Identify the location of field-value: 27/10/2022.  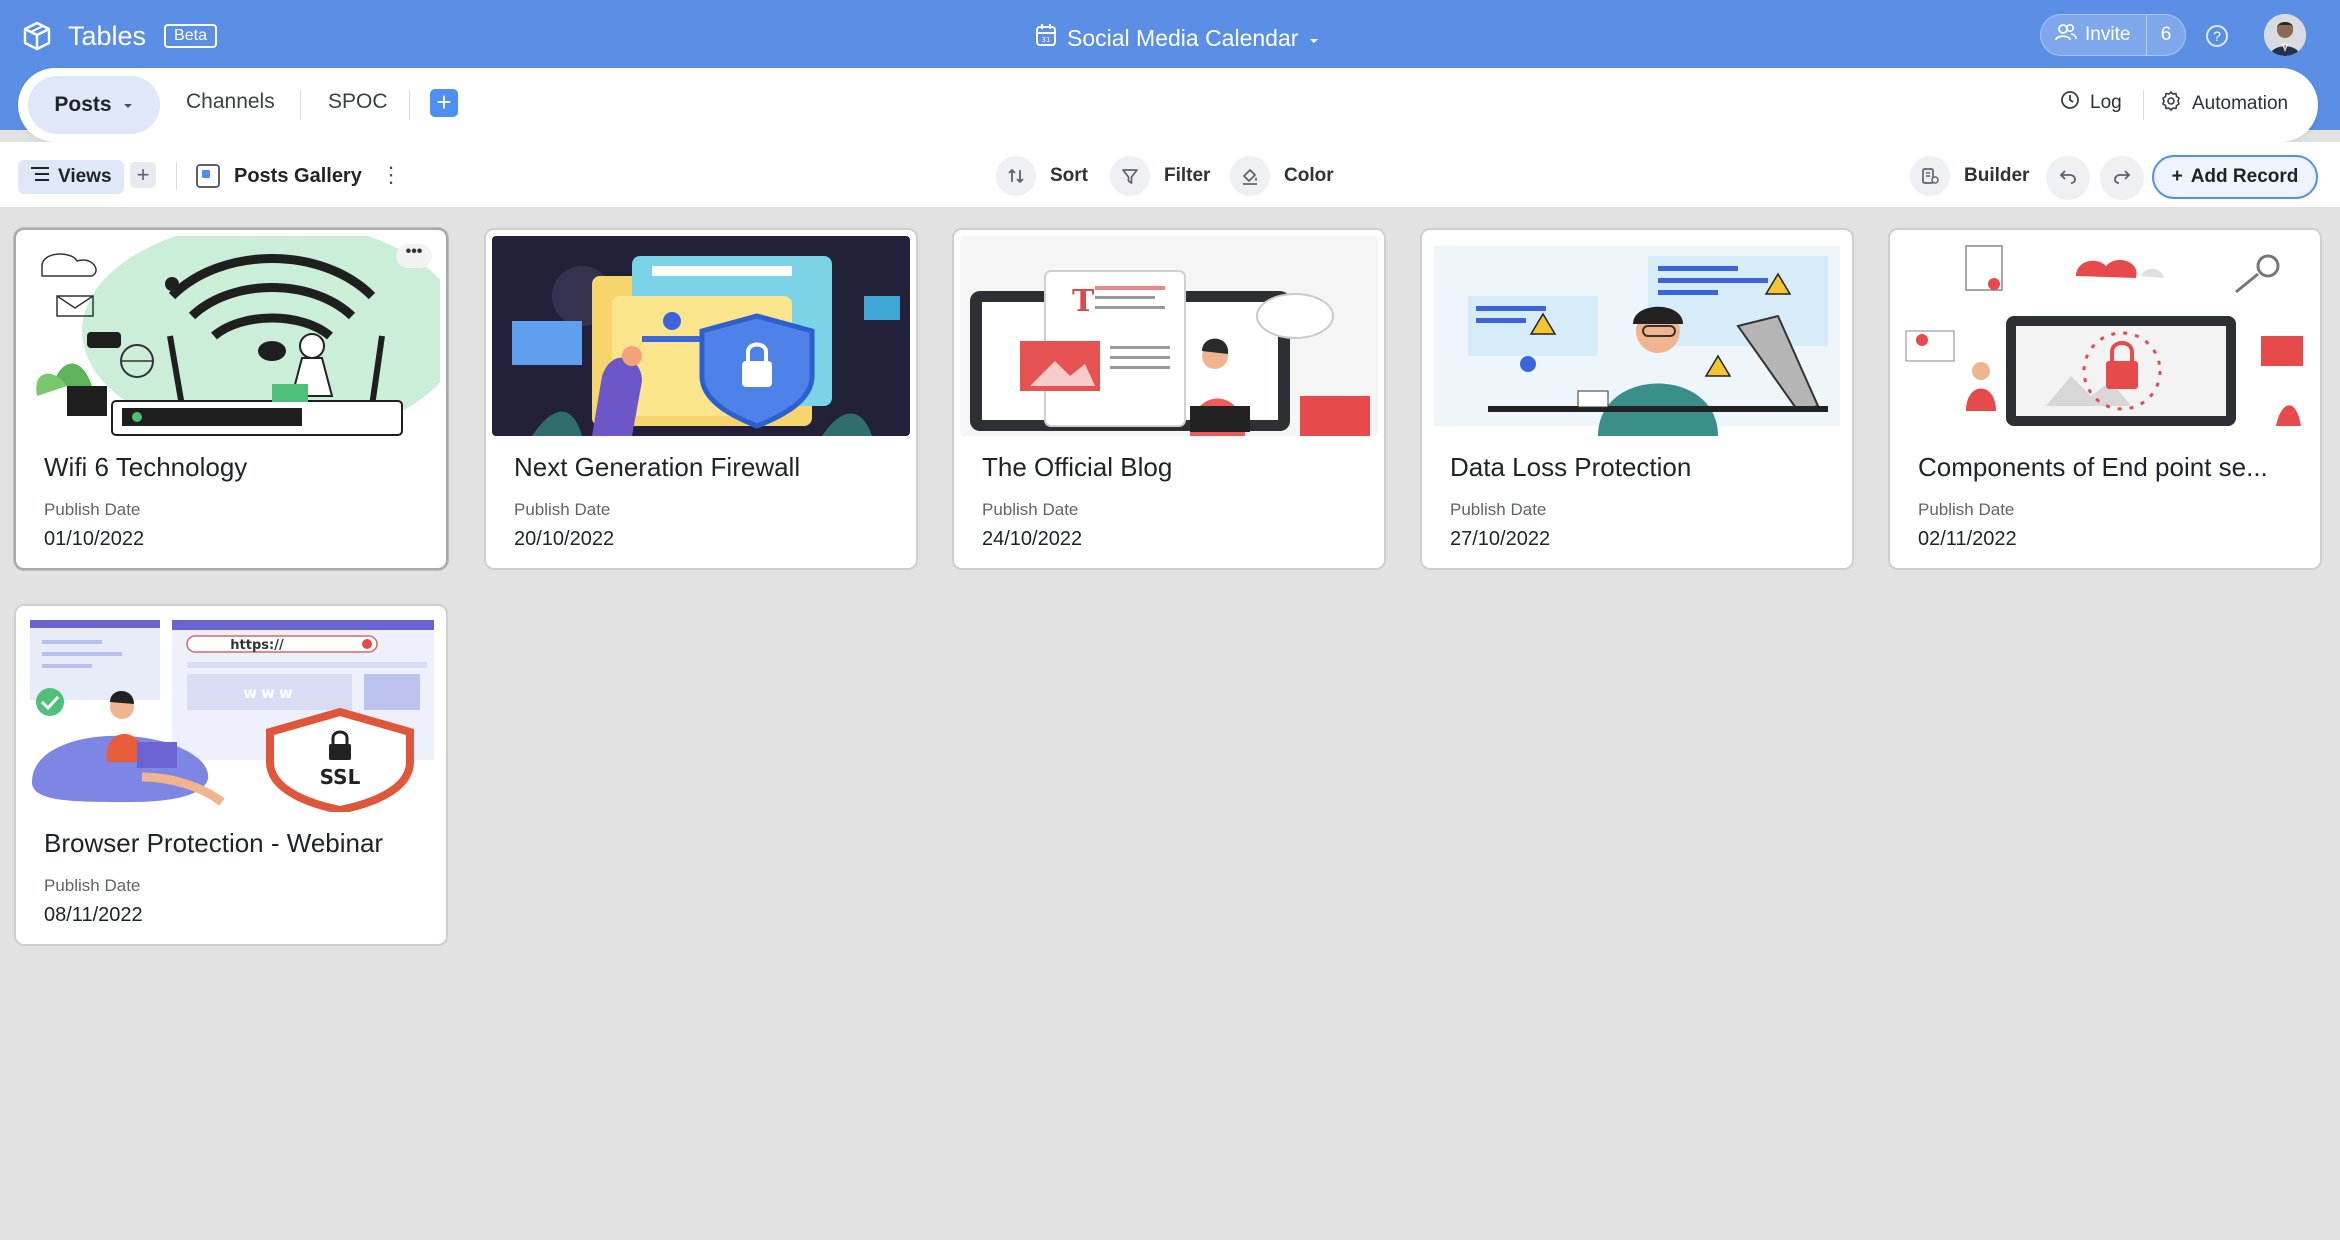
(1500, 539).